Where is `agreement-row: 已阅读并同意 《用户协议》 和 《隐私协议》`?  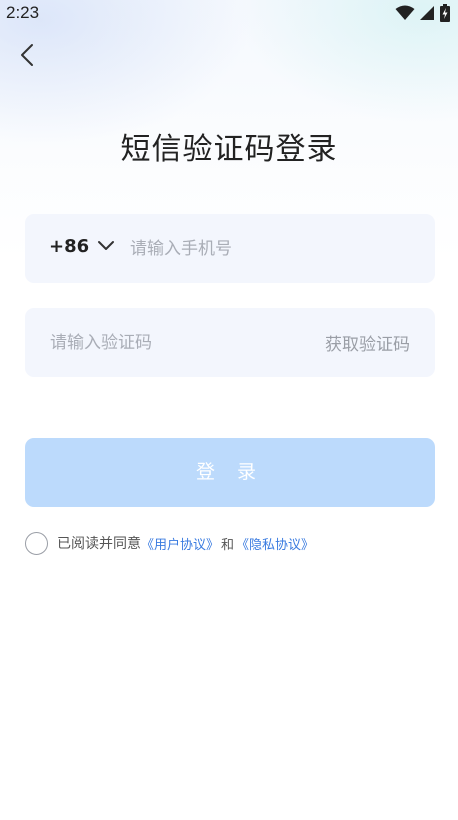 agreement-row: 已阅读并同意 《用户协议》 和 《隐私协议》 is located at coordinates (169, 543).